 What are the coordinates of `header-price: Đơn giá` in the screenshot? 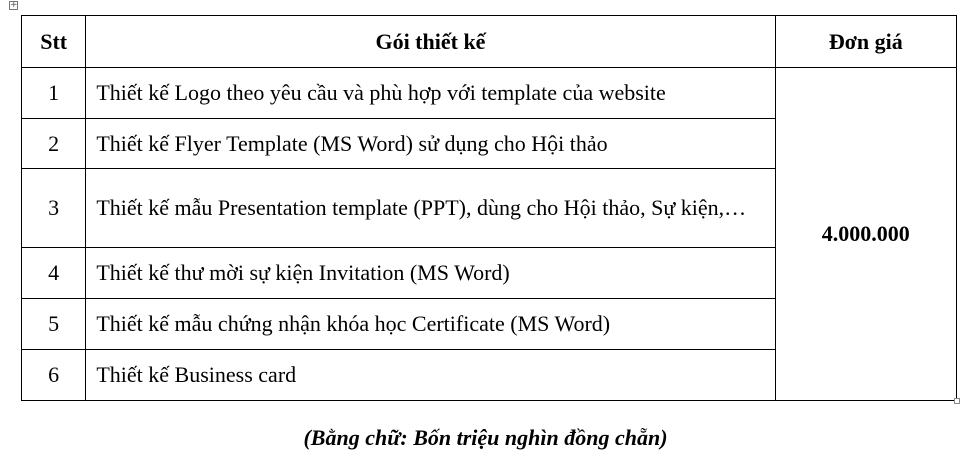 It's located at (866, 41).